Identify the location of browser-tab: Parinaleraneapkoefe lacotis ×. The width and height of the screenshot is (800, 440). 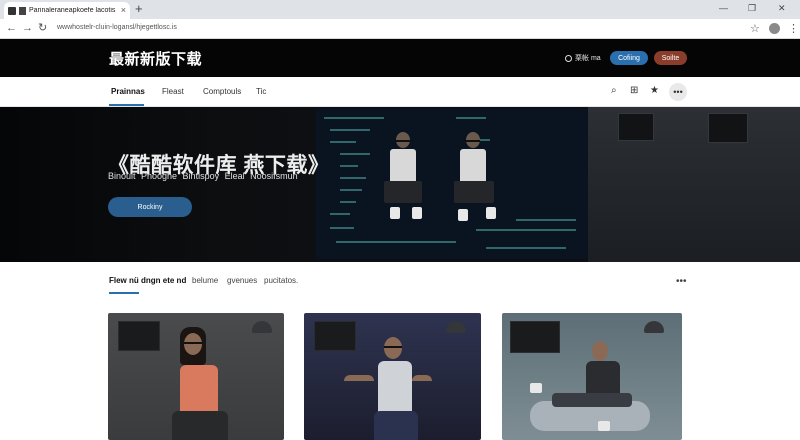
(67, 10).